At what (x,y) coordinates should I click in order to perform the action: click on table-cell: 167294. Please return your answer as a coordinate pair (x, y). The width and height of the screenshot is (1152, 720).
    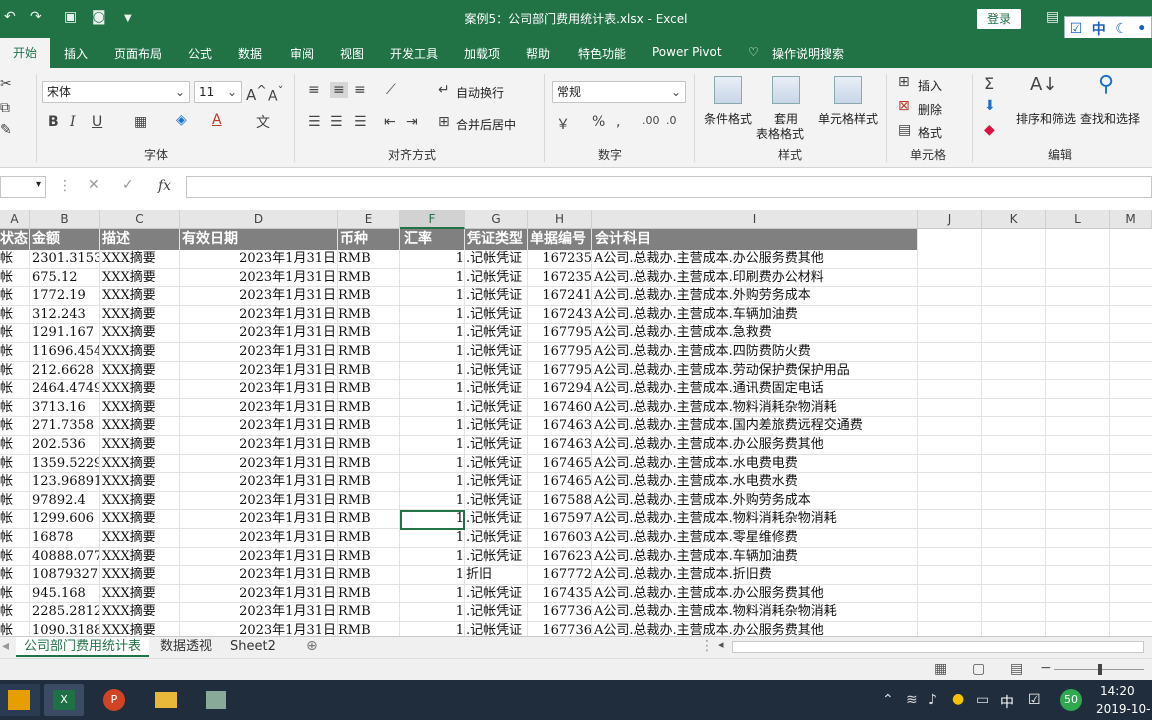
    Looking at the image, I should click on (560, 389).